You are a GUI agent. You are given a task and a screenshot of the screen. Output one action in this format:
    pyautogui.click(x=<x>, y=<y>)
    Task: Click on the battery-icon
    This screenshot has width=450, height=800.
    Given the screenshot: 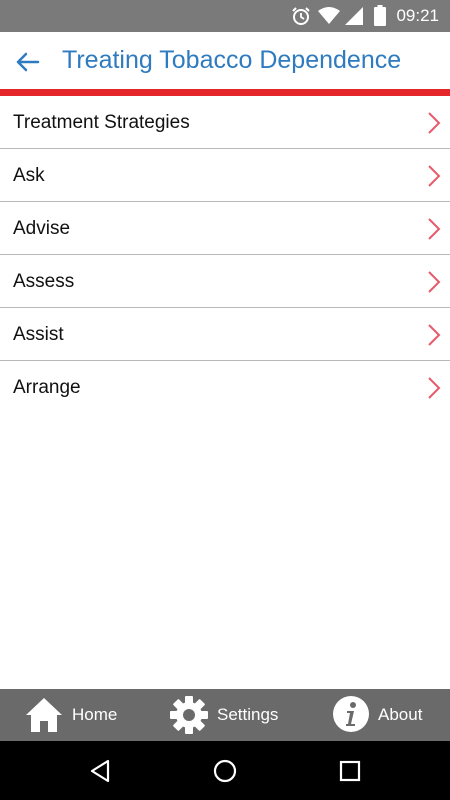 What is the action you would take?
    pyautogui.click(x=380, y=15)
    